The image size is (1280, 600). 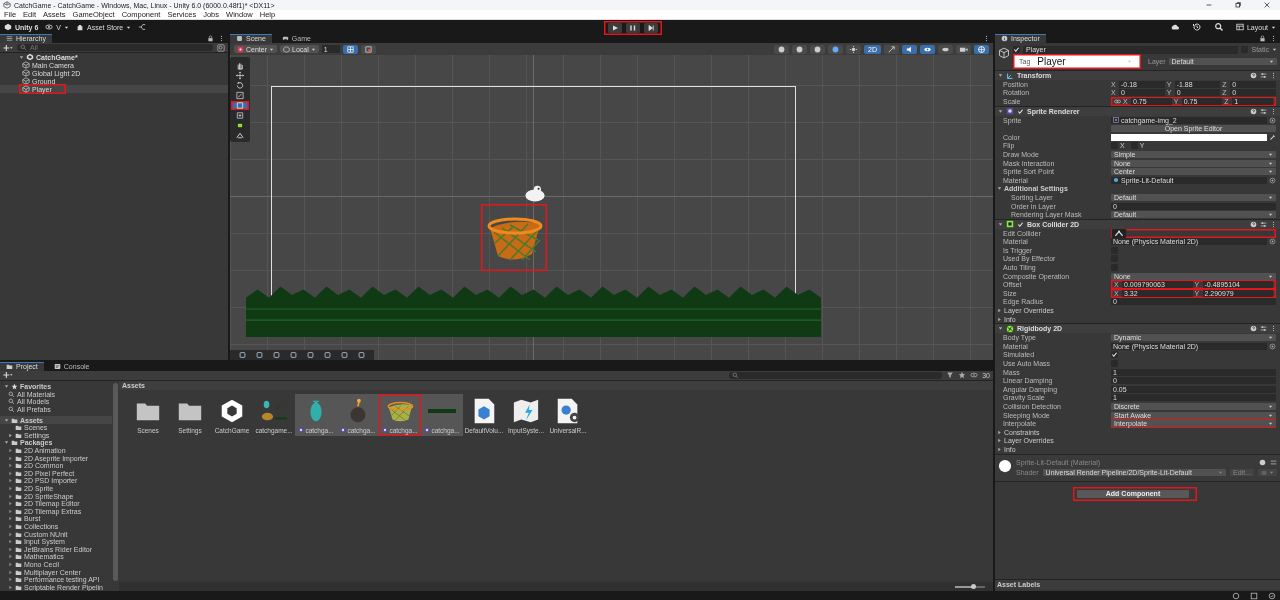 What do you see at coordinates (442, 410) in the screenshot?
I see `grass-thumbnail` at bounding box center [442, 410].